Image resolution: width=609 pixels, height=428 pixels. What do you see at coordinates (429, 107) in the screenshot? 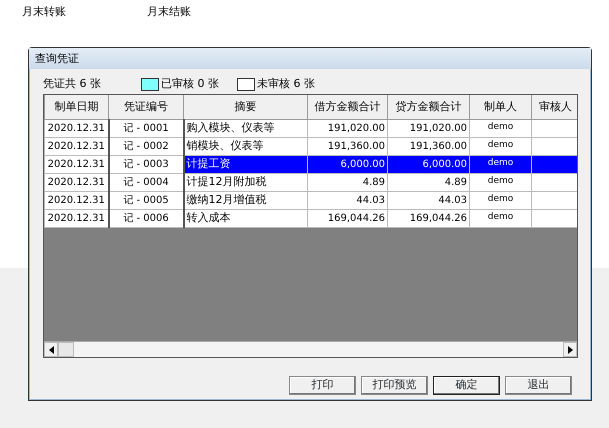
I see `column-header: 贷方金额合计` at bounding box center [429, 107].